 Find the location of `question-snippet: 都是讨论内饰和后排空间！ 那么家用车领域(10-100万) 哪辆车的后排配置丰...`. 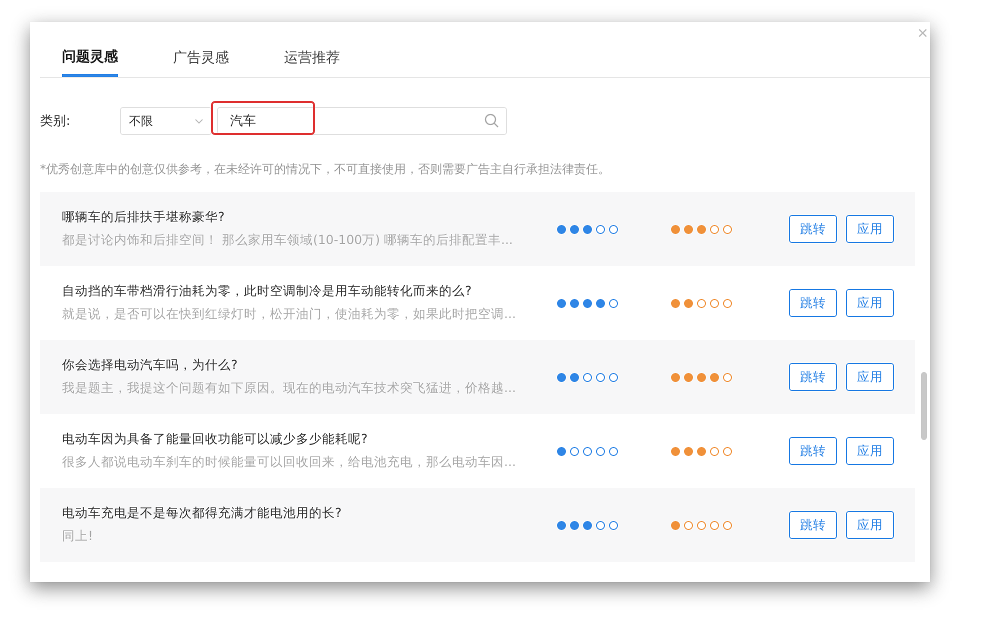

question-snippet: 都是讨论内饰和后排空间！ 那么家用车领域(10-100万) 哪辆车的后排配置丰... is located at coordinates (288, 240).